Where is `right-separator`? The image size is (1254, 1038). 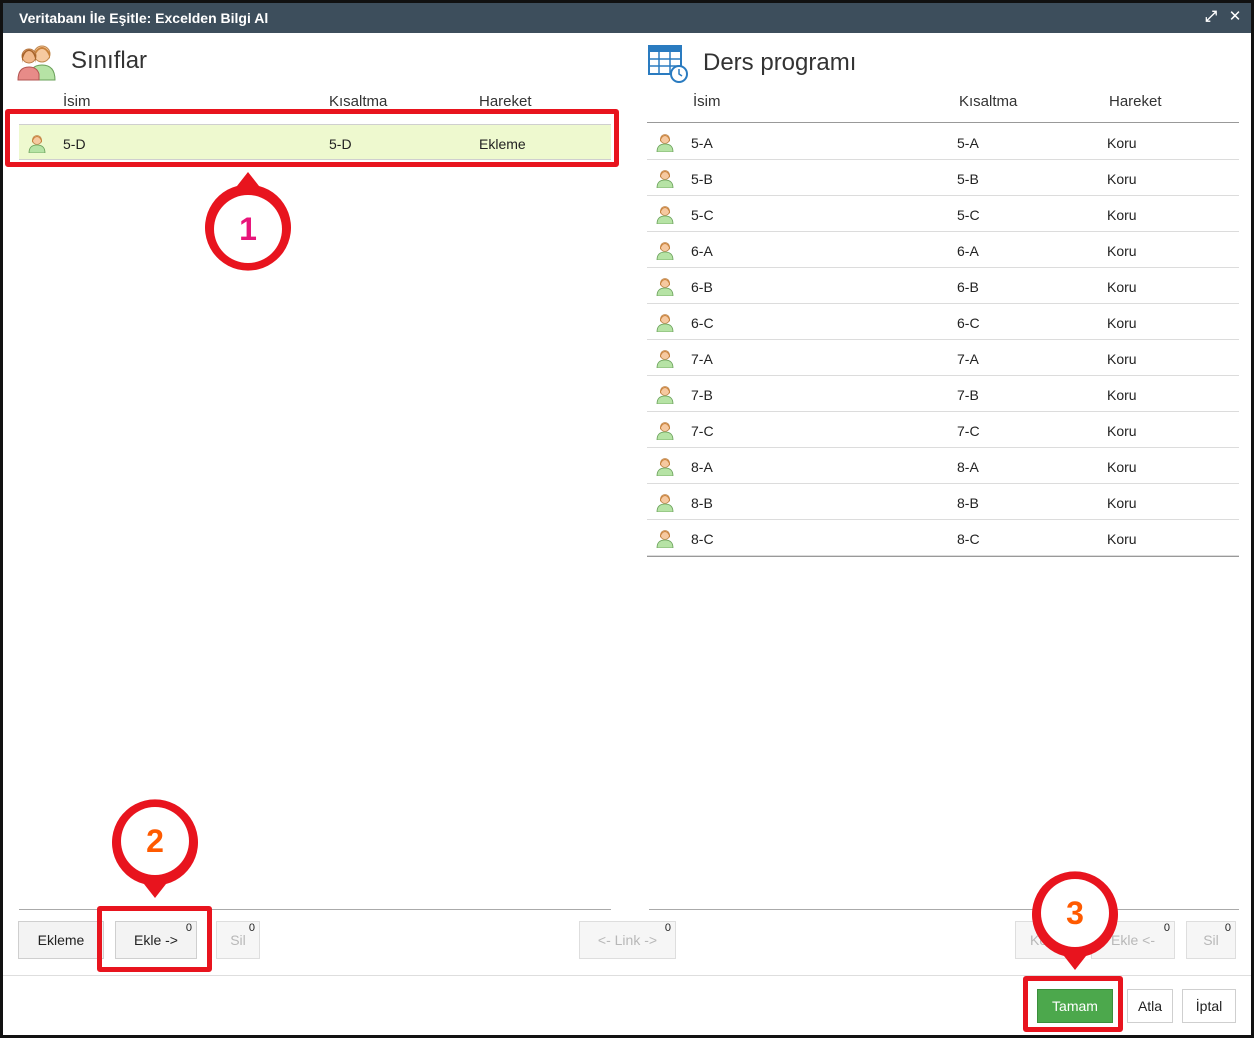 right-separator is located at coordinates (944, 909).